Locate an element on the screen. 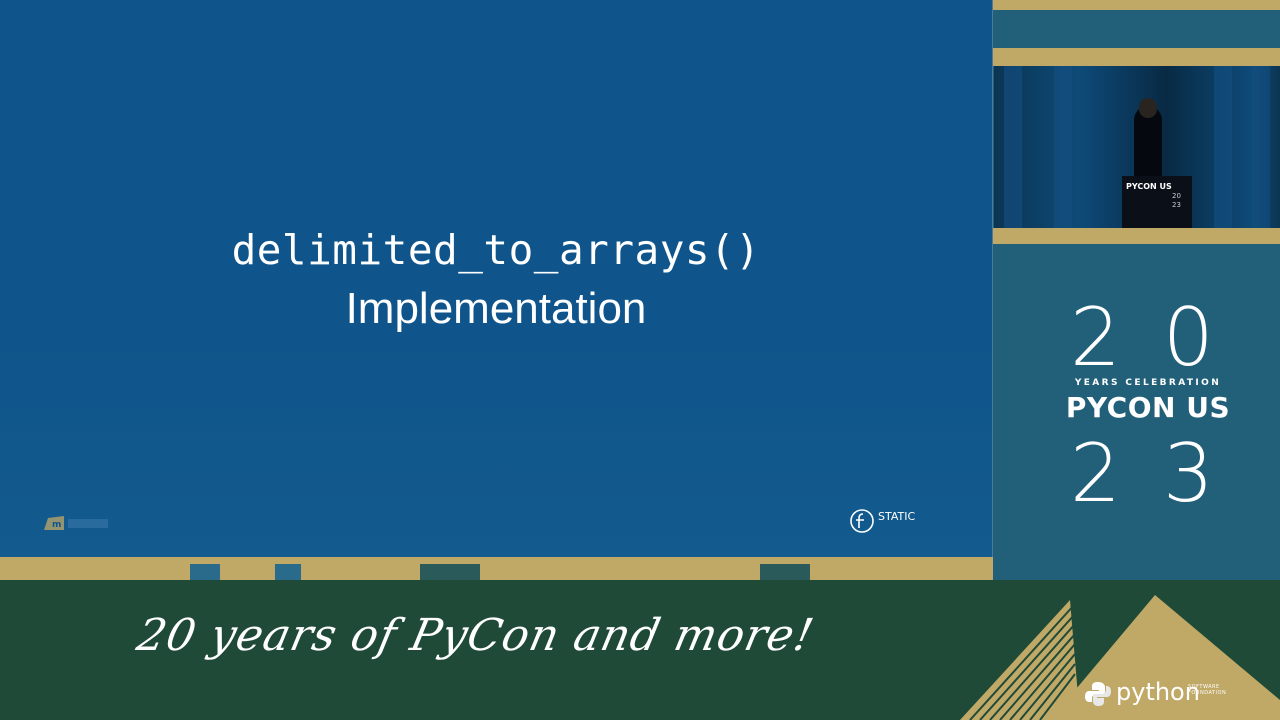 The image size is (1280, 720). years-celebration: YEARS CELEBRATION is located at coordinates (1148, 383).